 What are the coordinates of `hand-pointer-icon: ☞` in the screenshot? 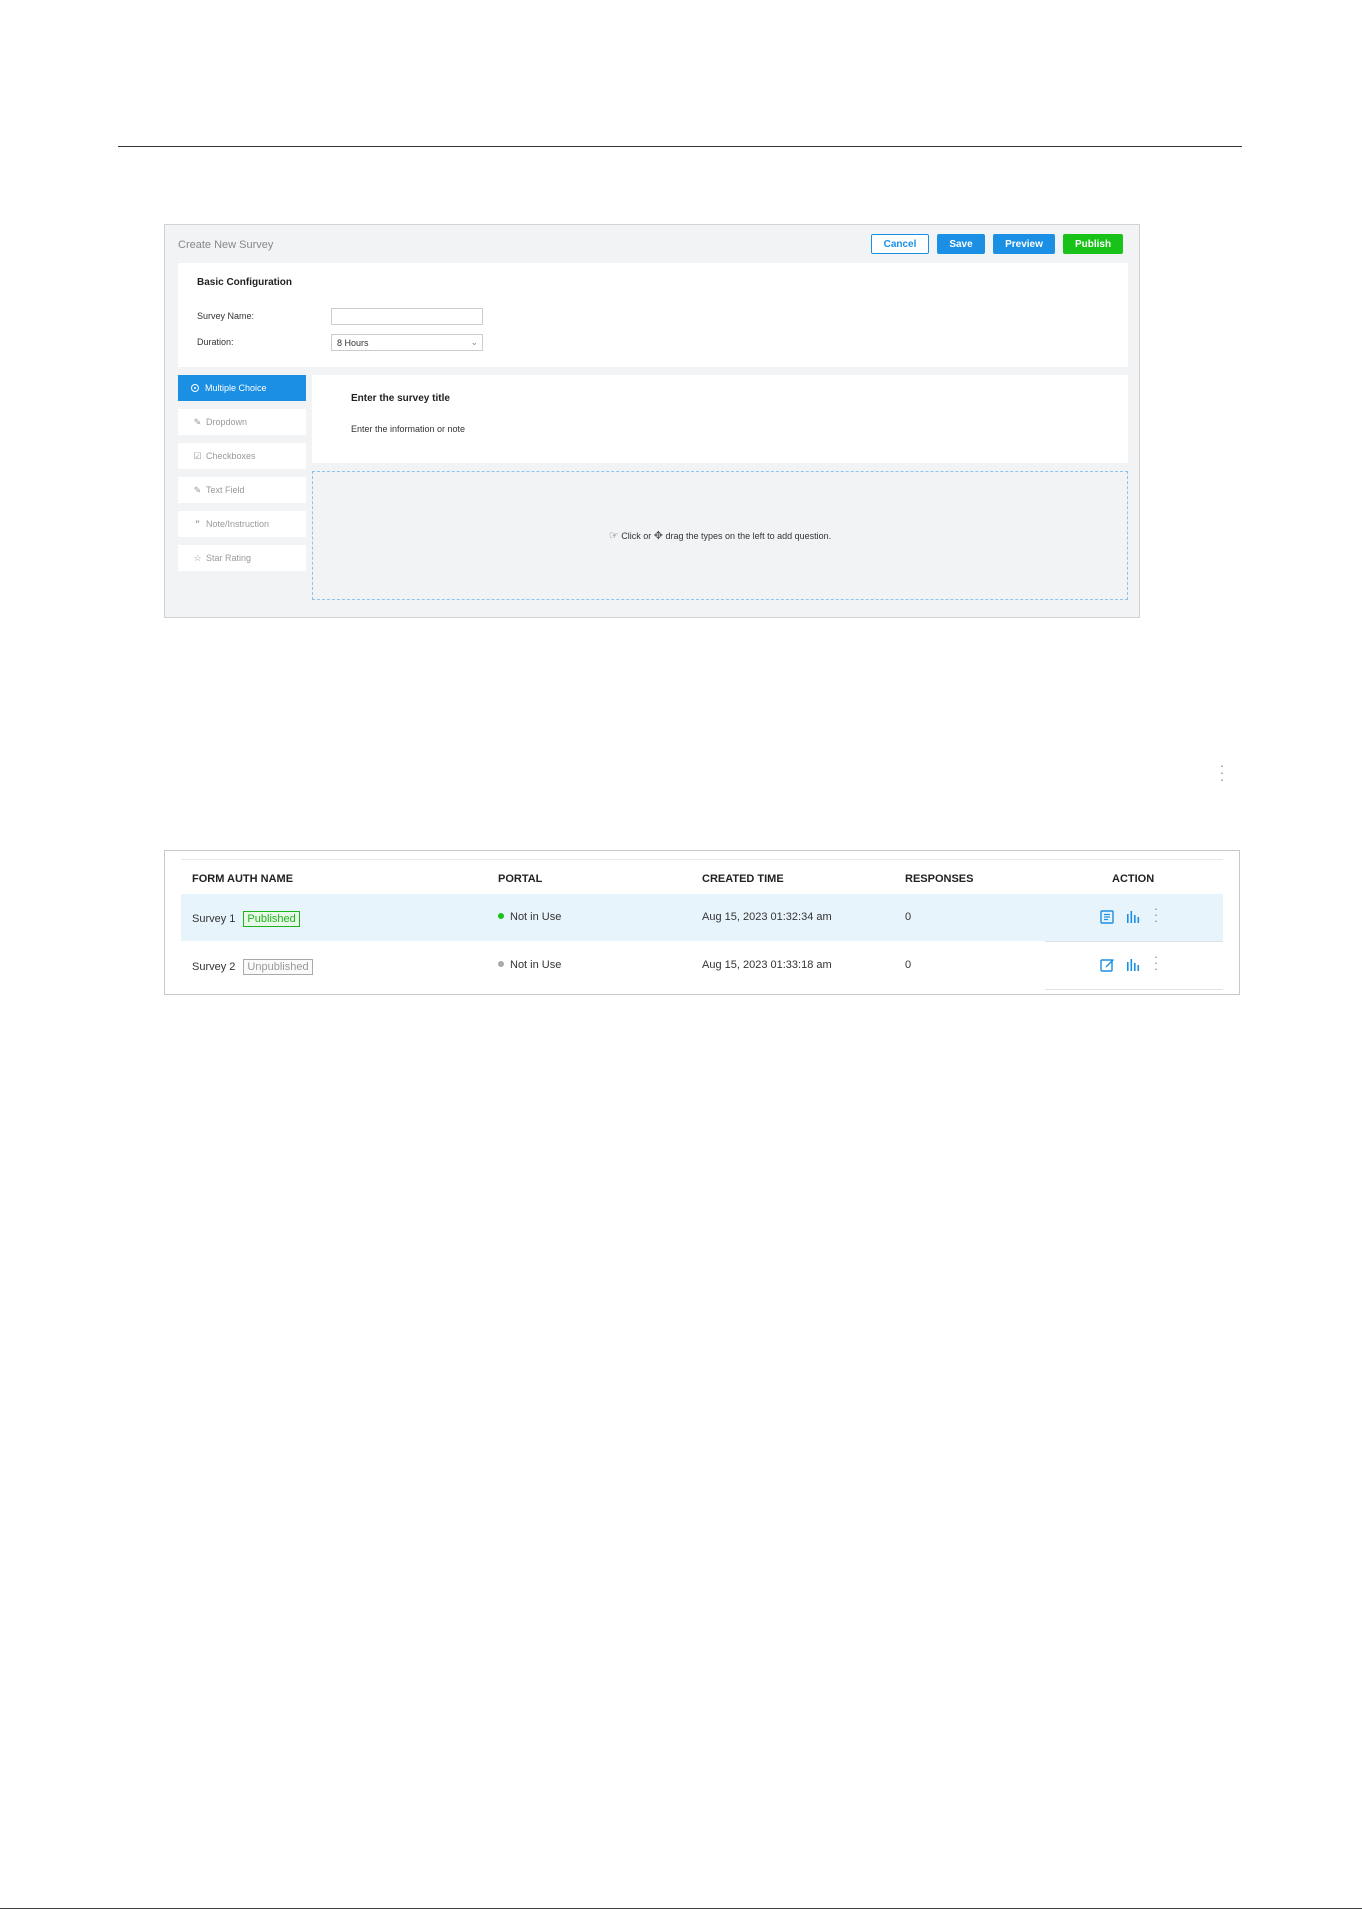 It's located at (613, 536).